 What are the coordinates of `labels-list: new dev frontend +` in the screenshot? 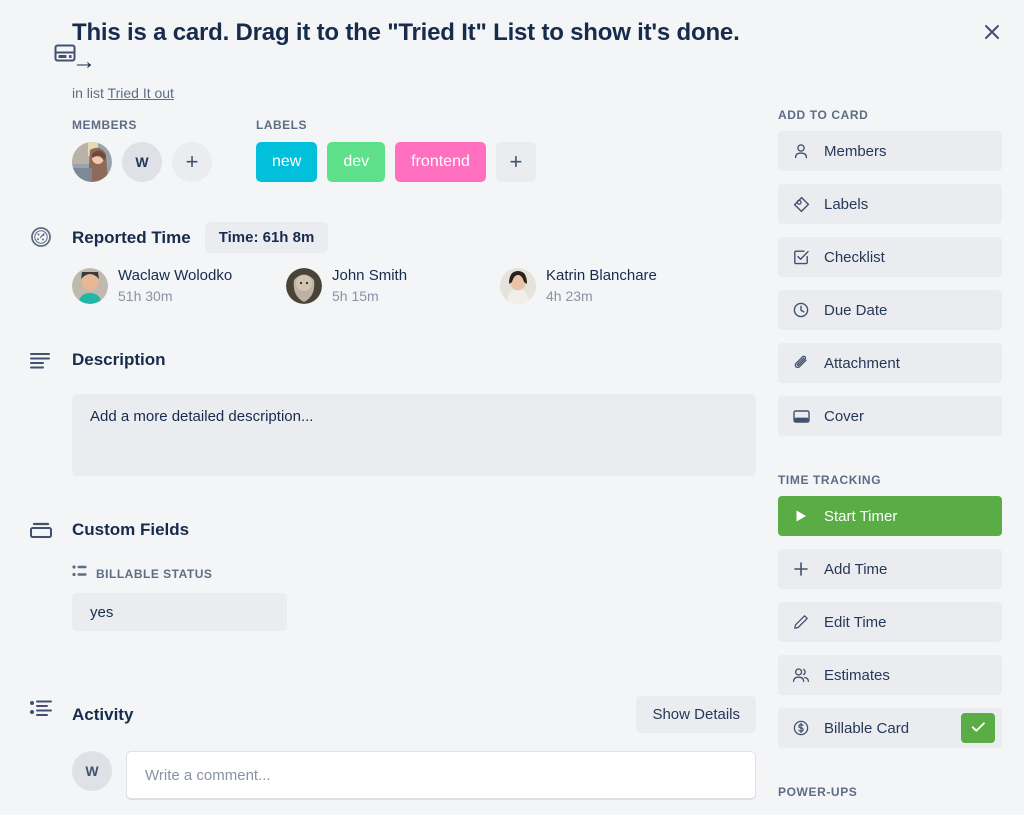 It's located at (396, 162).